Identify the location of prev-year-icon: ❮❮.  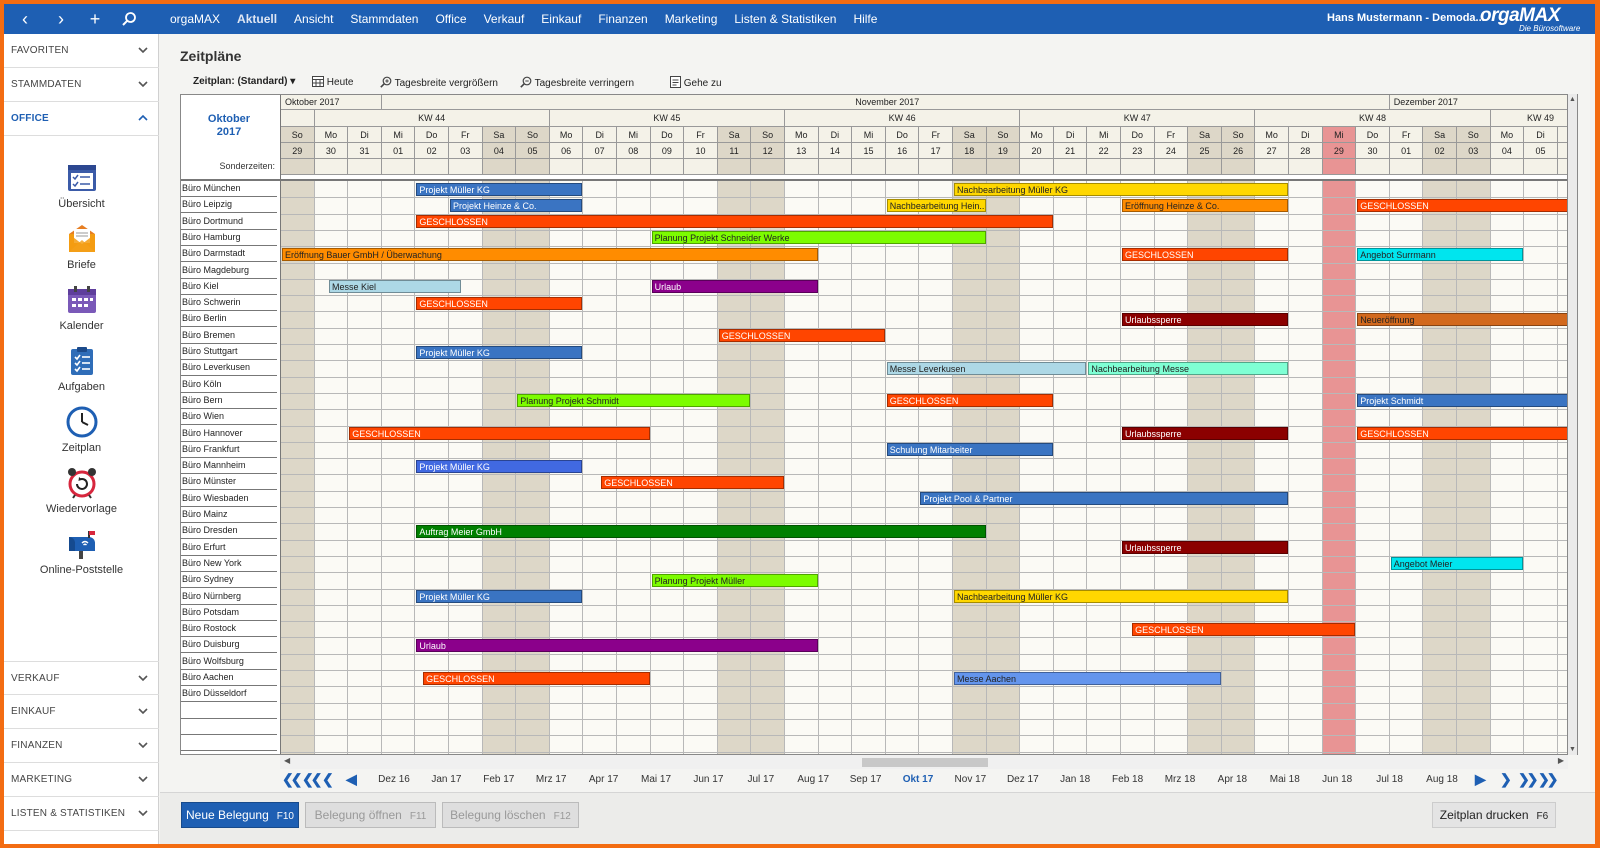
(312, 779).